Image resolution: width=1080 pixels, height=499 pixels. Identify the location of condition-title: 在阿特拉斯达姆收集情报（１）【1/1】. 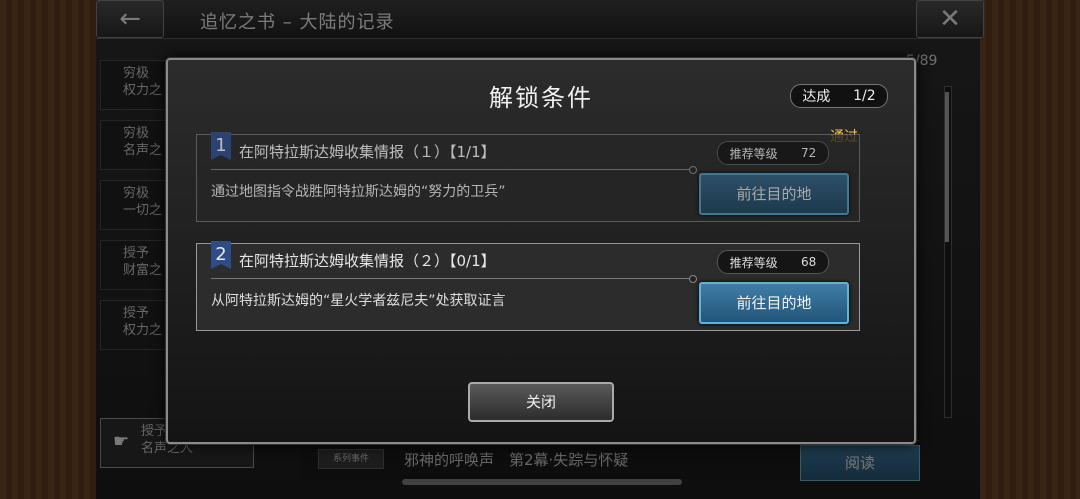
(367, 152).